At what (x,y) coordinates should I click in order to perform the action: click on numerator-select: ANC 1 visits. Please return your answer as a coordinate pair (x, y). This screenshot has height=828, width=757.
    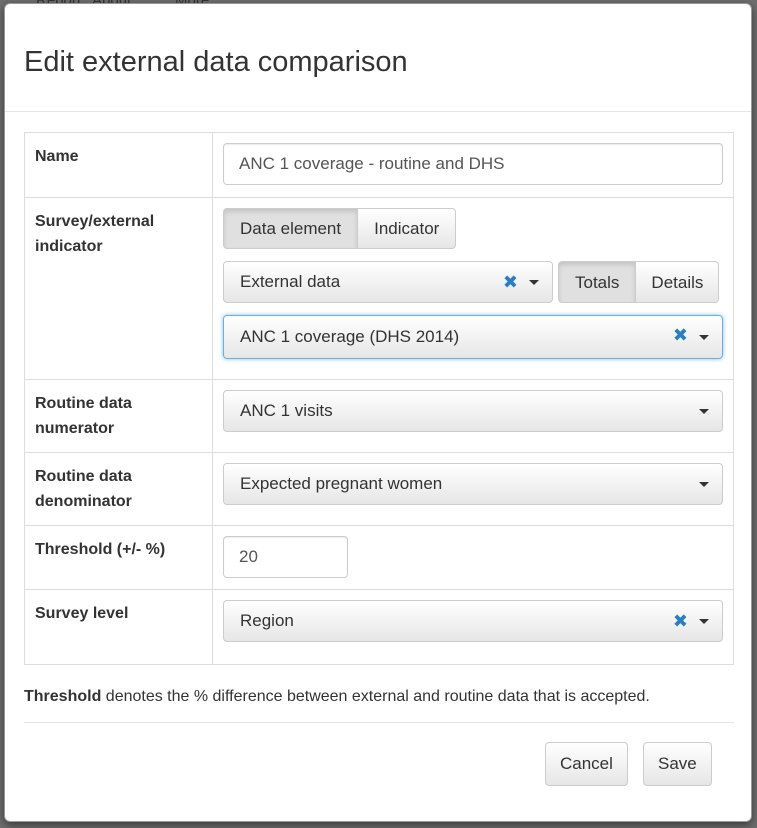
    Looking at the image, I should click on (473, 411).